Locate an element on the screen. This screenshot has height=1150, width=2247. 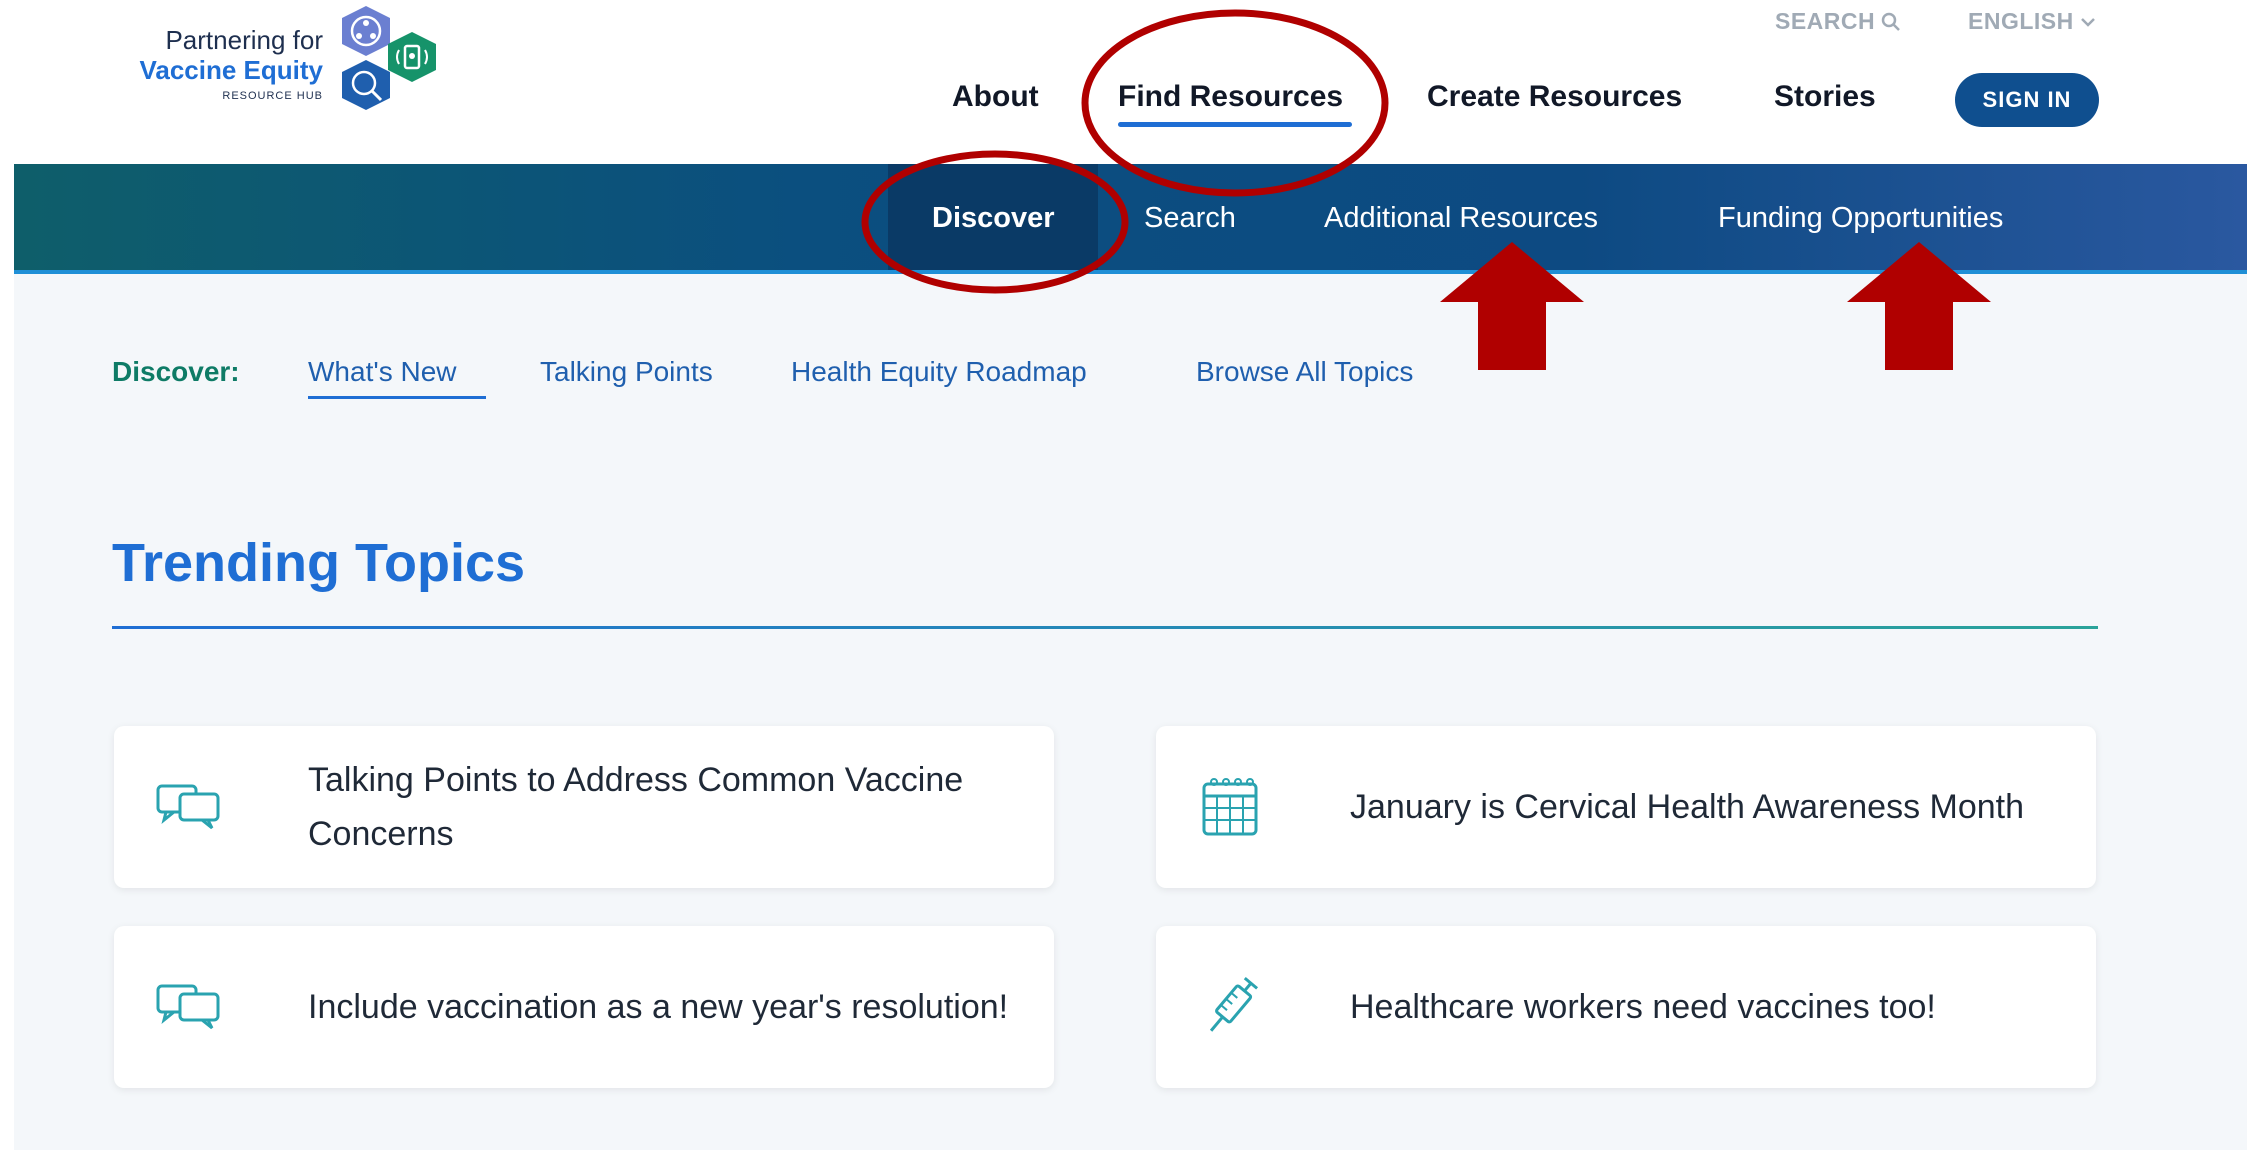
nav-create-resources: Create Resources is located at coordinates (1554, 97).